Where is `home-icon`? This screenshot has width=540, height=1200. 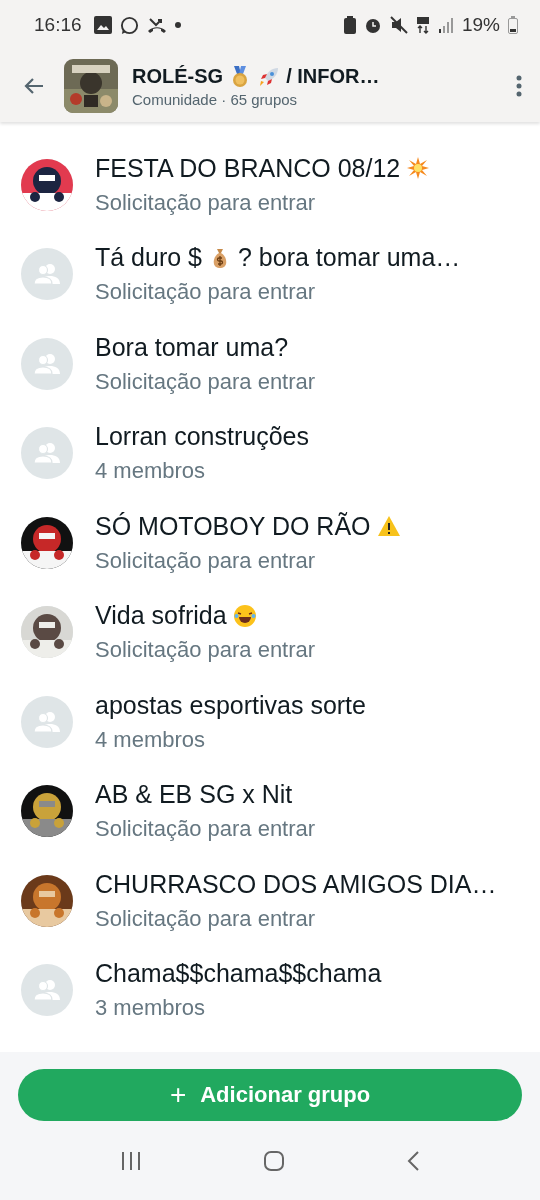 home-icon is located at coordinates (274, 1160).